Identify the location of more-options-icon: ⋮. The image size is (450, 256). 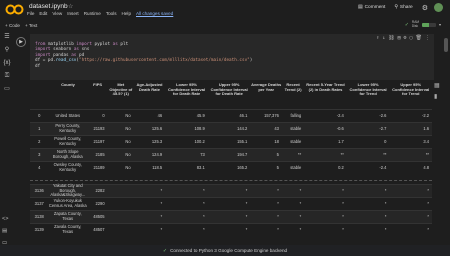
(427, 38).